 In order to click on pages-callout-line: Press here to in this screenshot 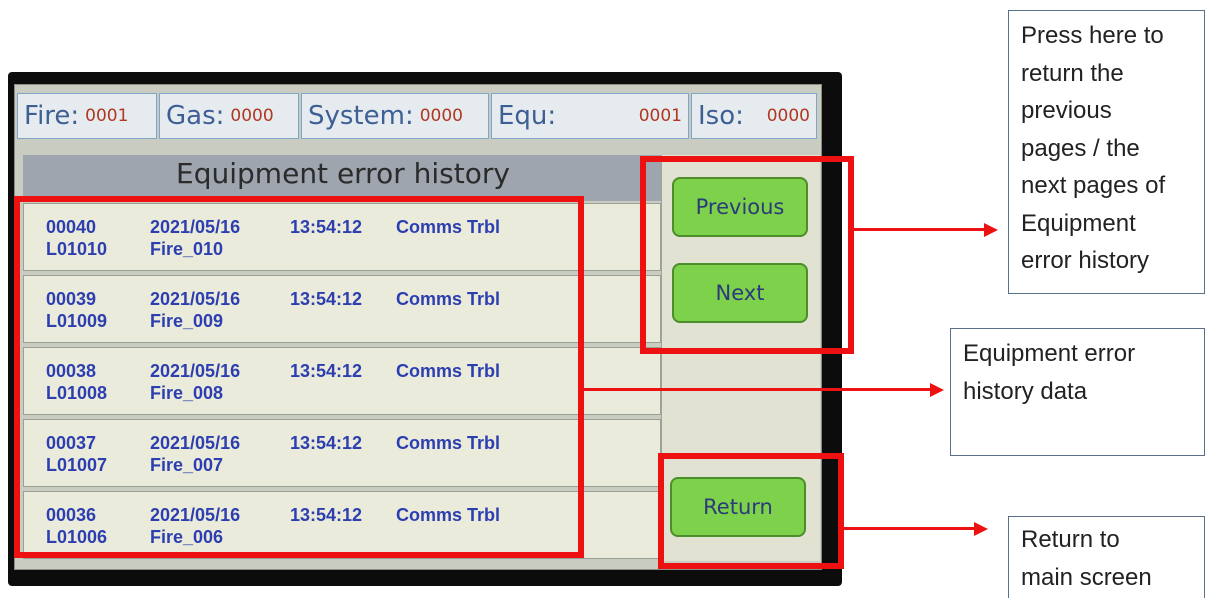, I will do `click(1092, 35)`.